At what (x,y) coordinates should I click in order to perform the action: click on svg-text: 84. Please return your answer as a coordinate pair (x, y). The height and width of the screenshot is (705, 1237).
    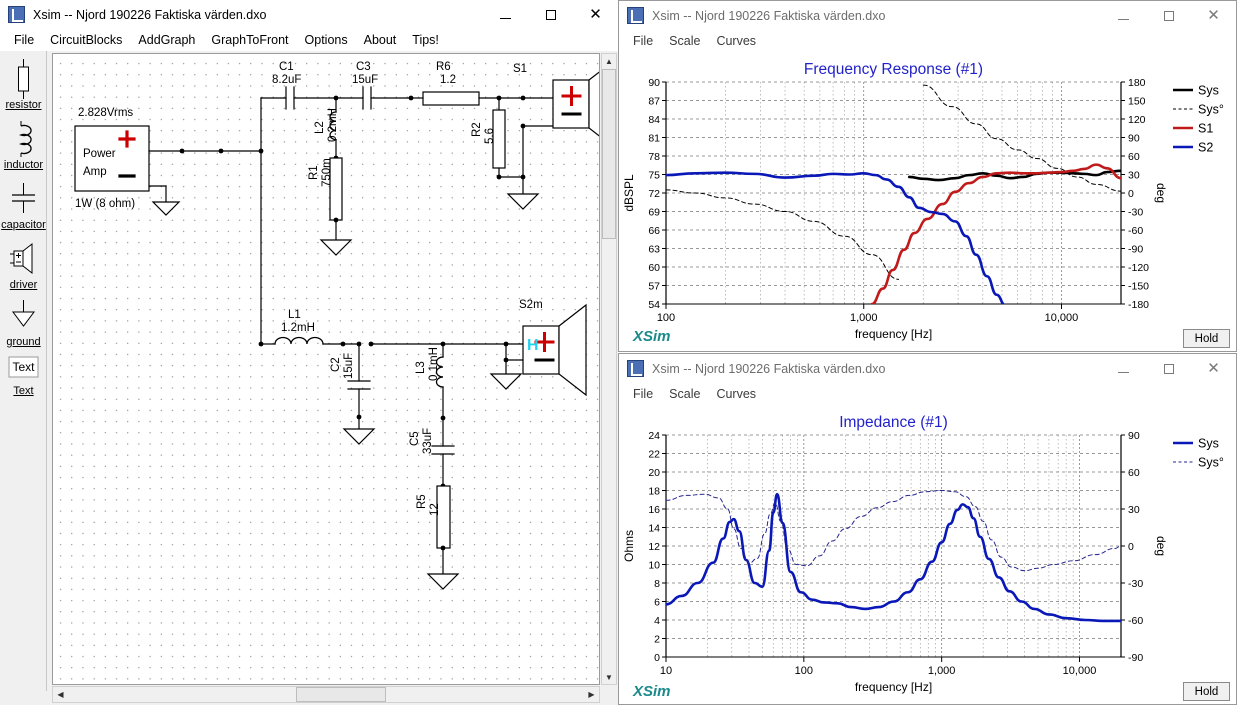
    Looking at the image, I should click on (654, 120).